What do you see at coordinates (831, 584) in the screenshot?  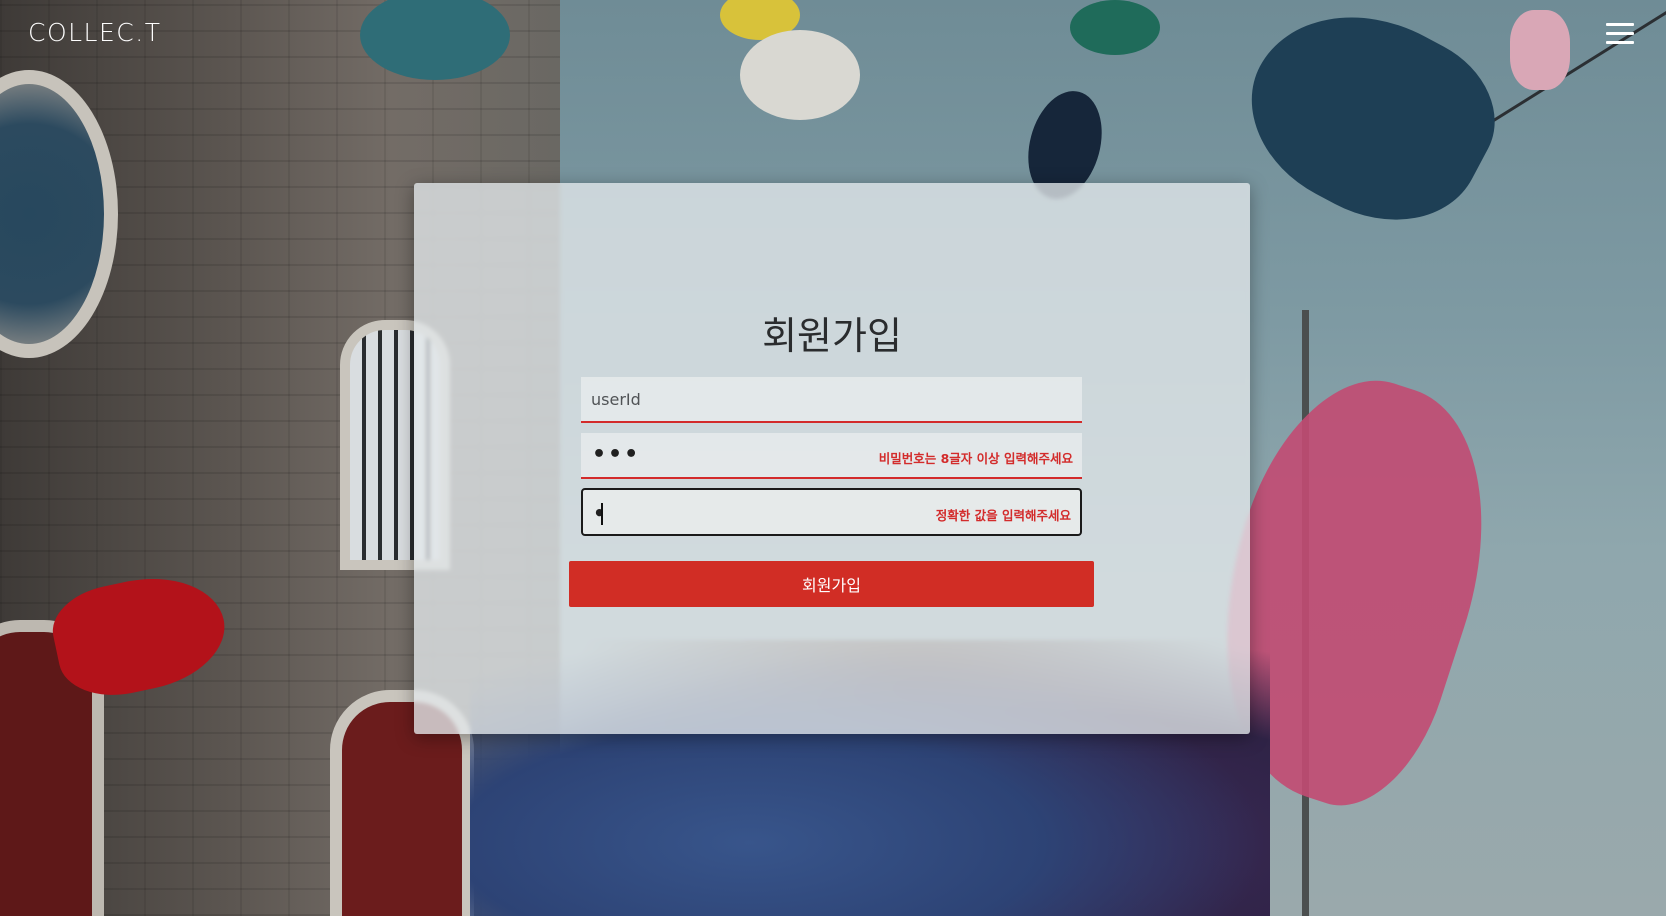 I see `signup-submit-button: 회원가입` at bounding box center [831, 584].